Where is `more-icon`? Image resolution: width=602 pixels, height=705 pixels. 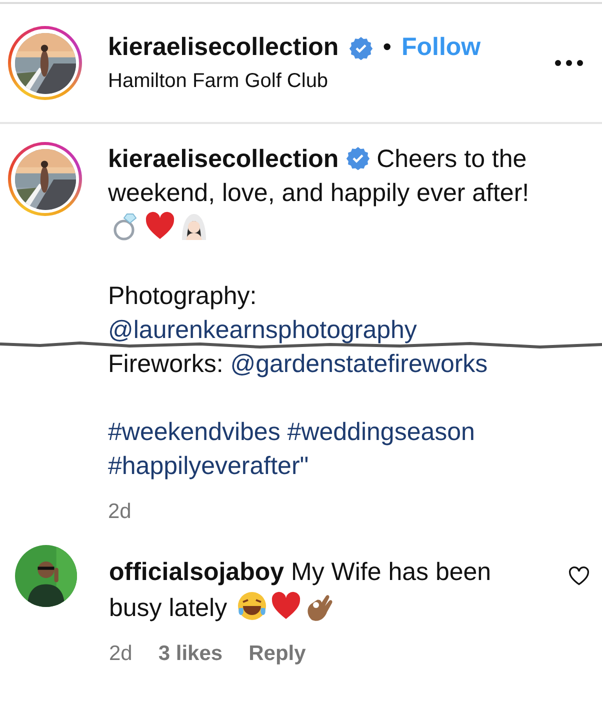
more-icon is located at coordinates (569, 63).